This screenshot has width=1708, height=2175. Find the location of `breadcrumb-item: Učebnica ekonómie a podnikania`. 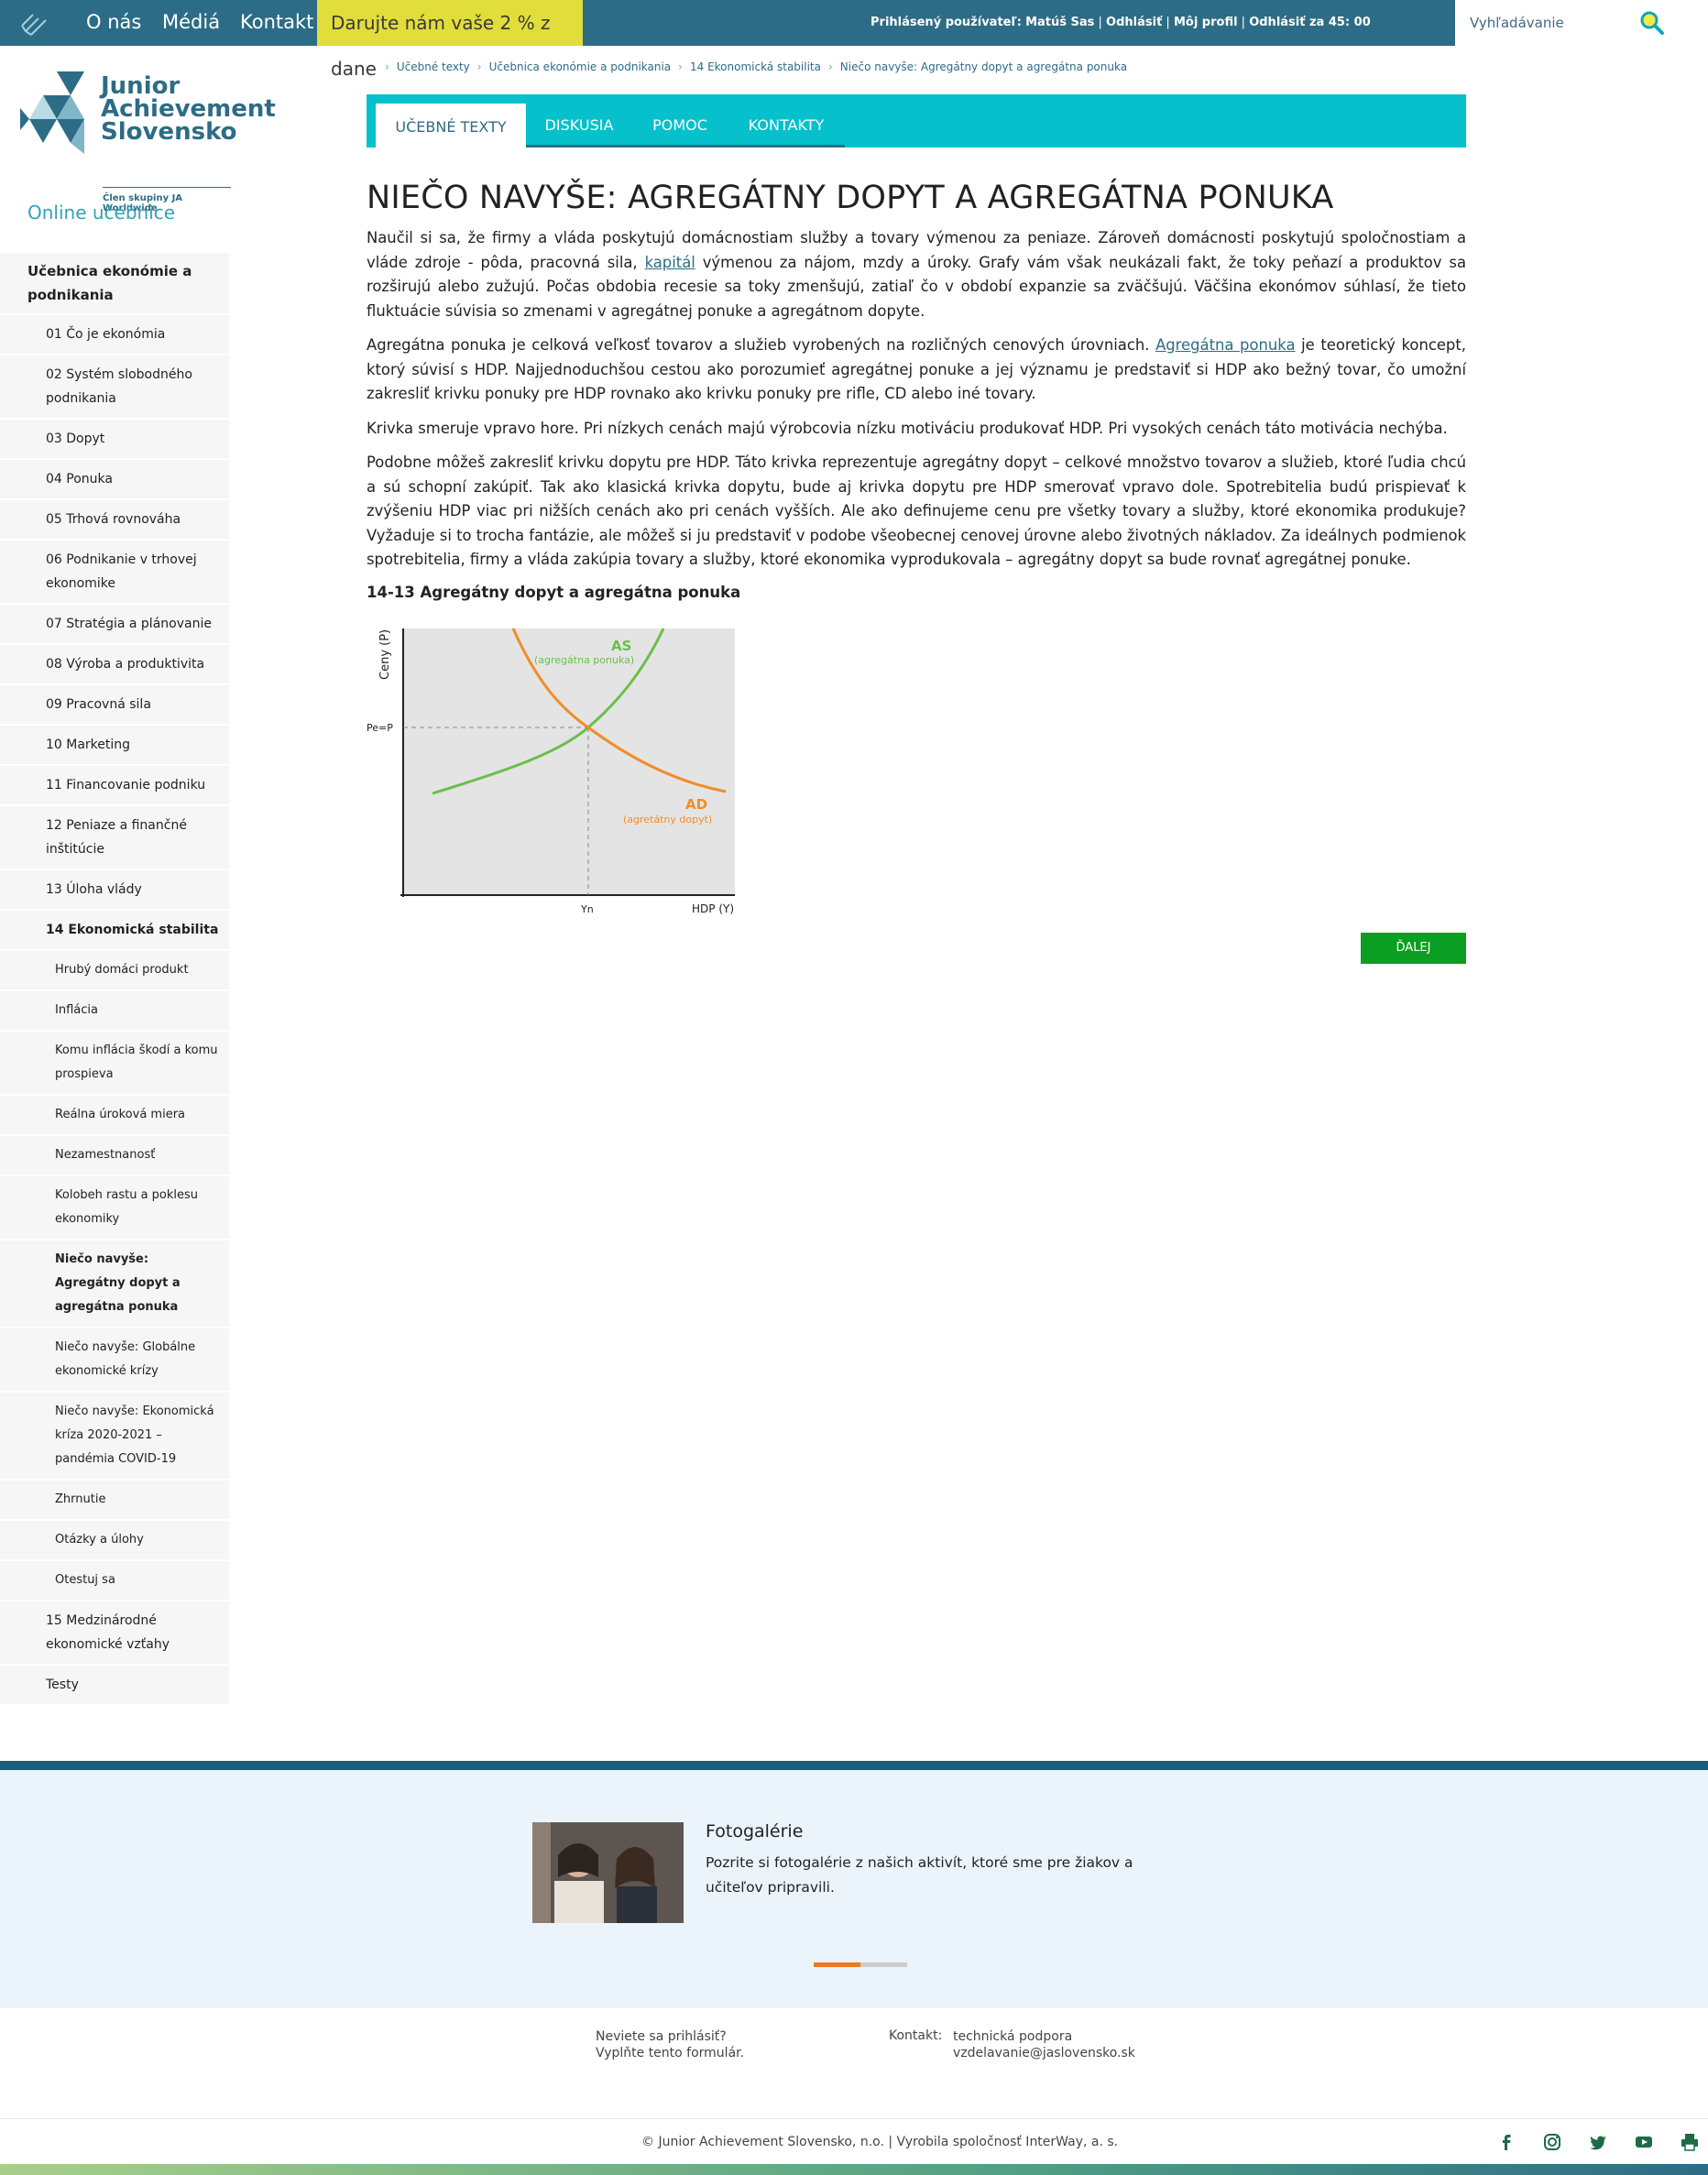

breadcrumb-item: Učebnica ekonómie a podnikania is located at coordinates (580, 66).